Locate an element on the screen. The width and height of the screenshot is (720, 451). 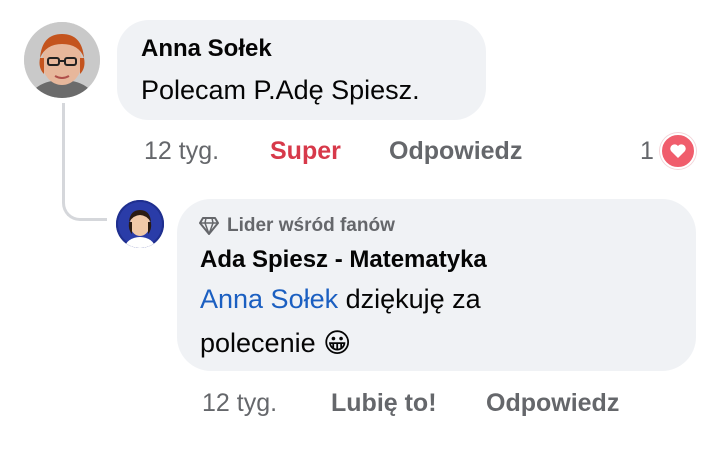
reply-text: dziękuję za is located at coordinates (409, 299).